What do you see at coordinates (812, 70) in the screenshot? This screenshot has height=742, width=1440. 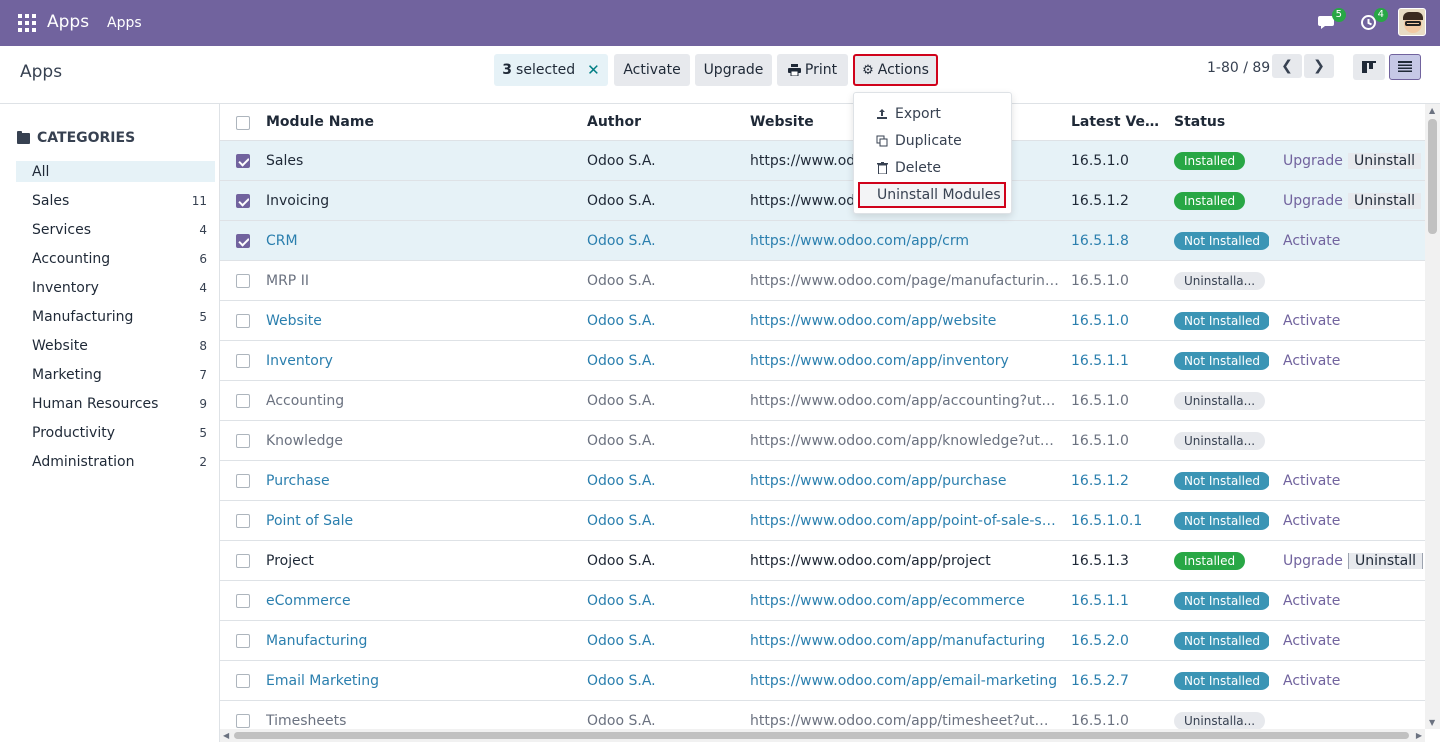 I see `print-button: Print` at bounding box center [812, 70].